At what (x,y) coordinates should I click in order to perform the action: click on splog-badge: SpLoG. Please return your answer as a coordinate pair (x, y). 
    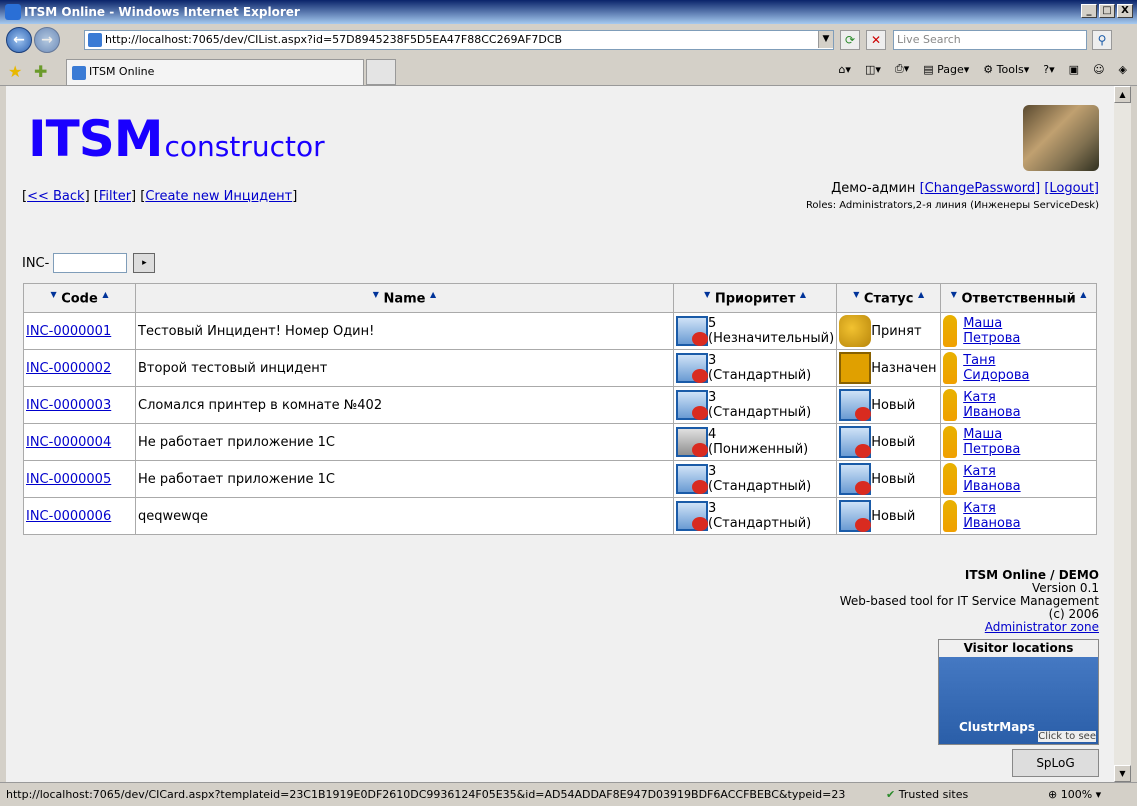
    Looking at the image, I should click on (1055, 763).